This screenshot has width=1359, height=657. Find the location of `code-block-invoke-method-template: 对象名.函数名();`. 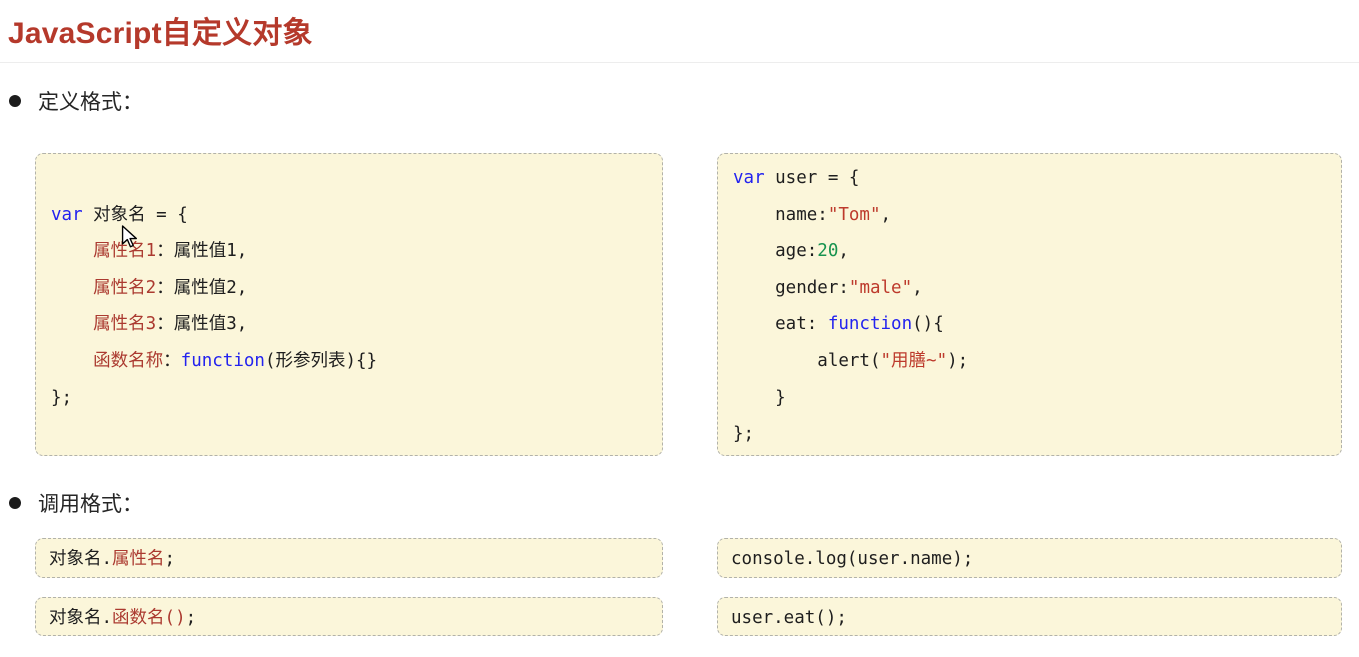

code-block-invoke-method-template: 对象名.函数名(); is located at coordinates (349, 616).